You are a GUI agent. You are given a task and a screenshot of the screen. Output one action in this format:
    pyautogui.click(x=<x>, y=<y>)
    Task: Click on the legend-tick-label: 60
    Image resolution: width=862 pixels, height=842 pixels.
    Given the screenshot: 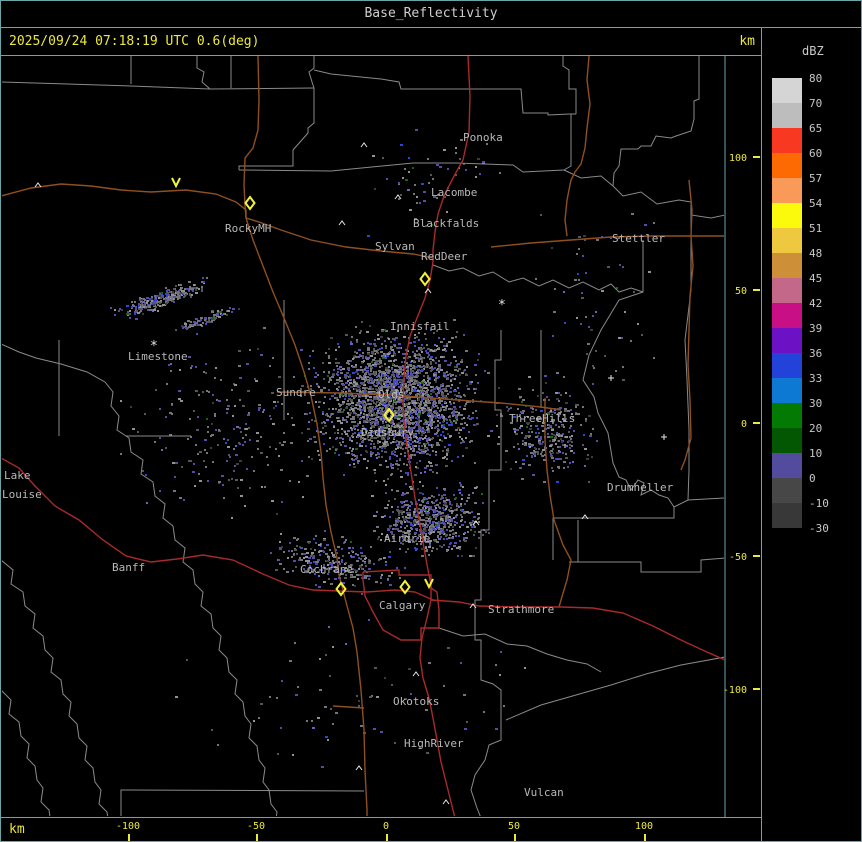 What is the action you would take?
    pyautogui.click(x=816, y=153)
    